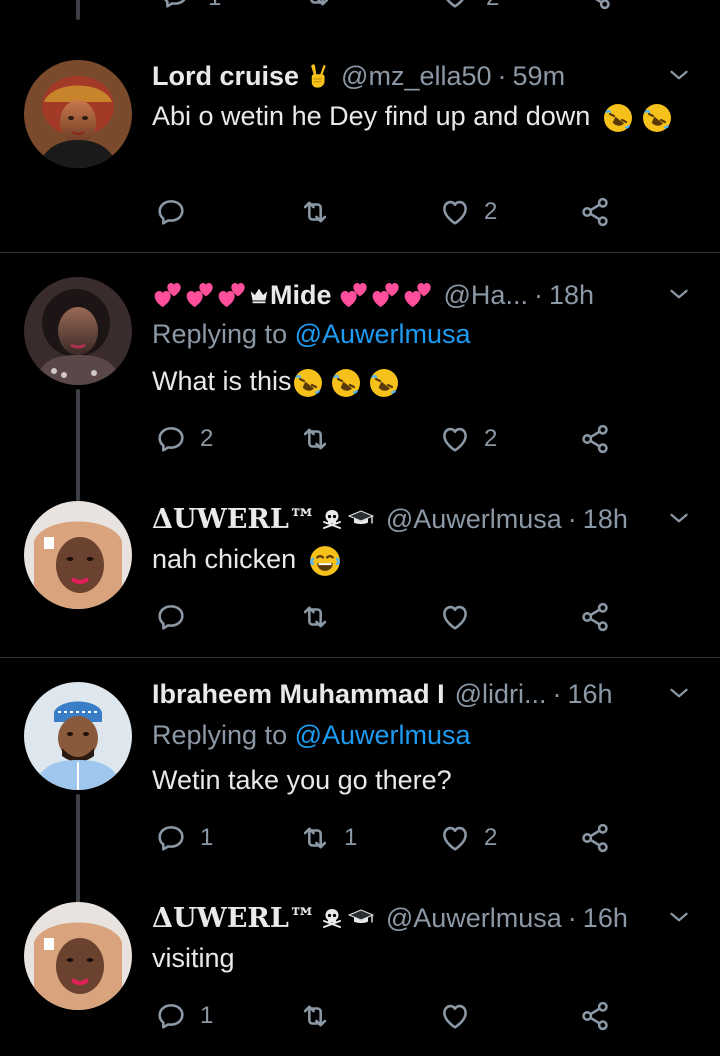  What do you see at coordinates (327, 838) in the screenshot?
I see `retweet-button: 1` at bounding box center [327, 838].